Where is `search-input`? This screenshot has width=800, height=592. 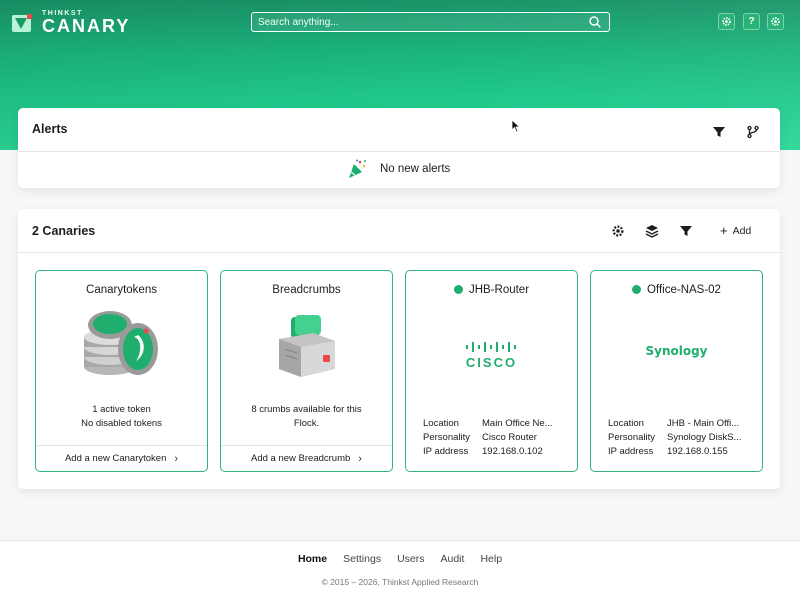 search-input is located at coordinates (422, 22).